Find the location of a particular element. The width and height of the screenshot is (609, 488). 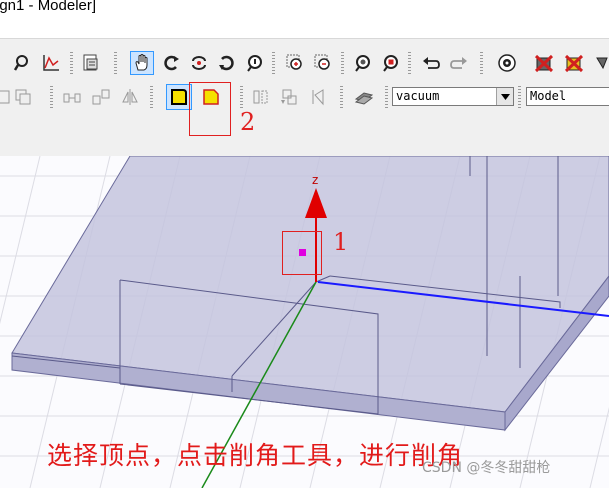

annotation-label-2: 2 is located at coordinates (248, 122).